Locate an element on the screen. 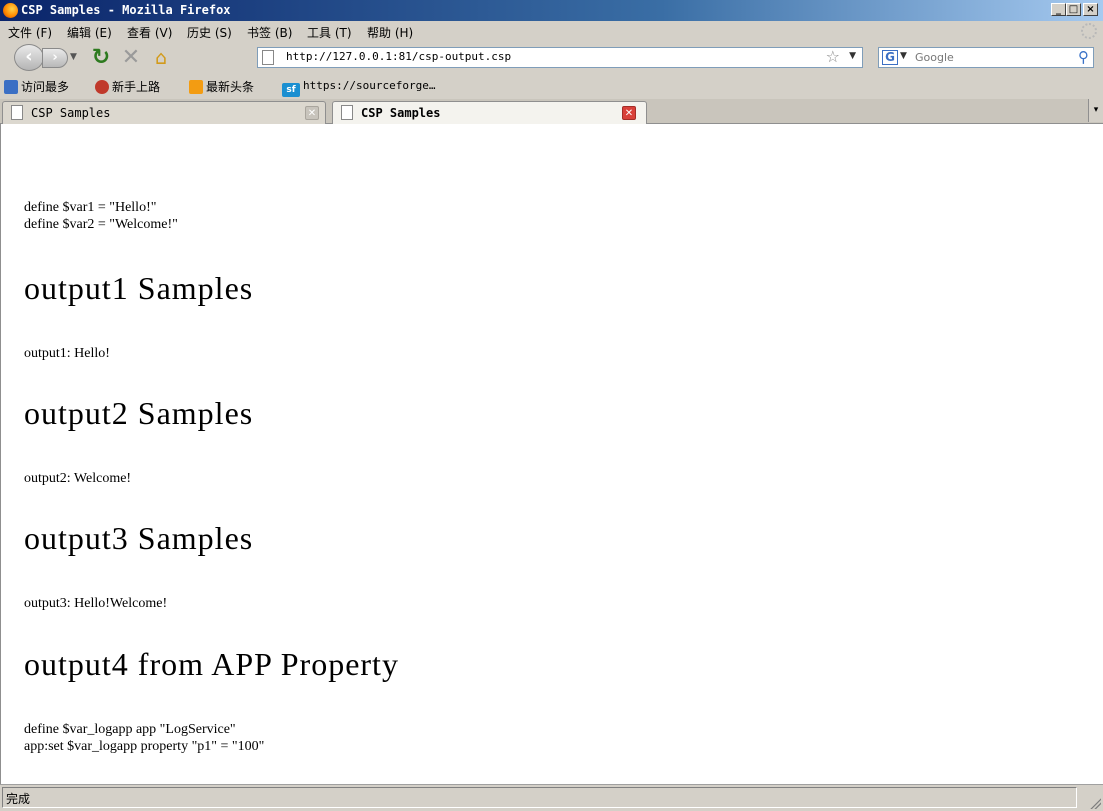 The width and height of the screenshot is (1103, 811). forward-button: › is located at coordinates (55, 58).